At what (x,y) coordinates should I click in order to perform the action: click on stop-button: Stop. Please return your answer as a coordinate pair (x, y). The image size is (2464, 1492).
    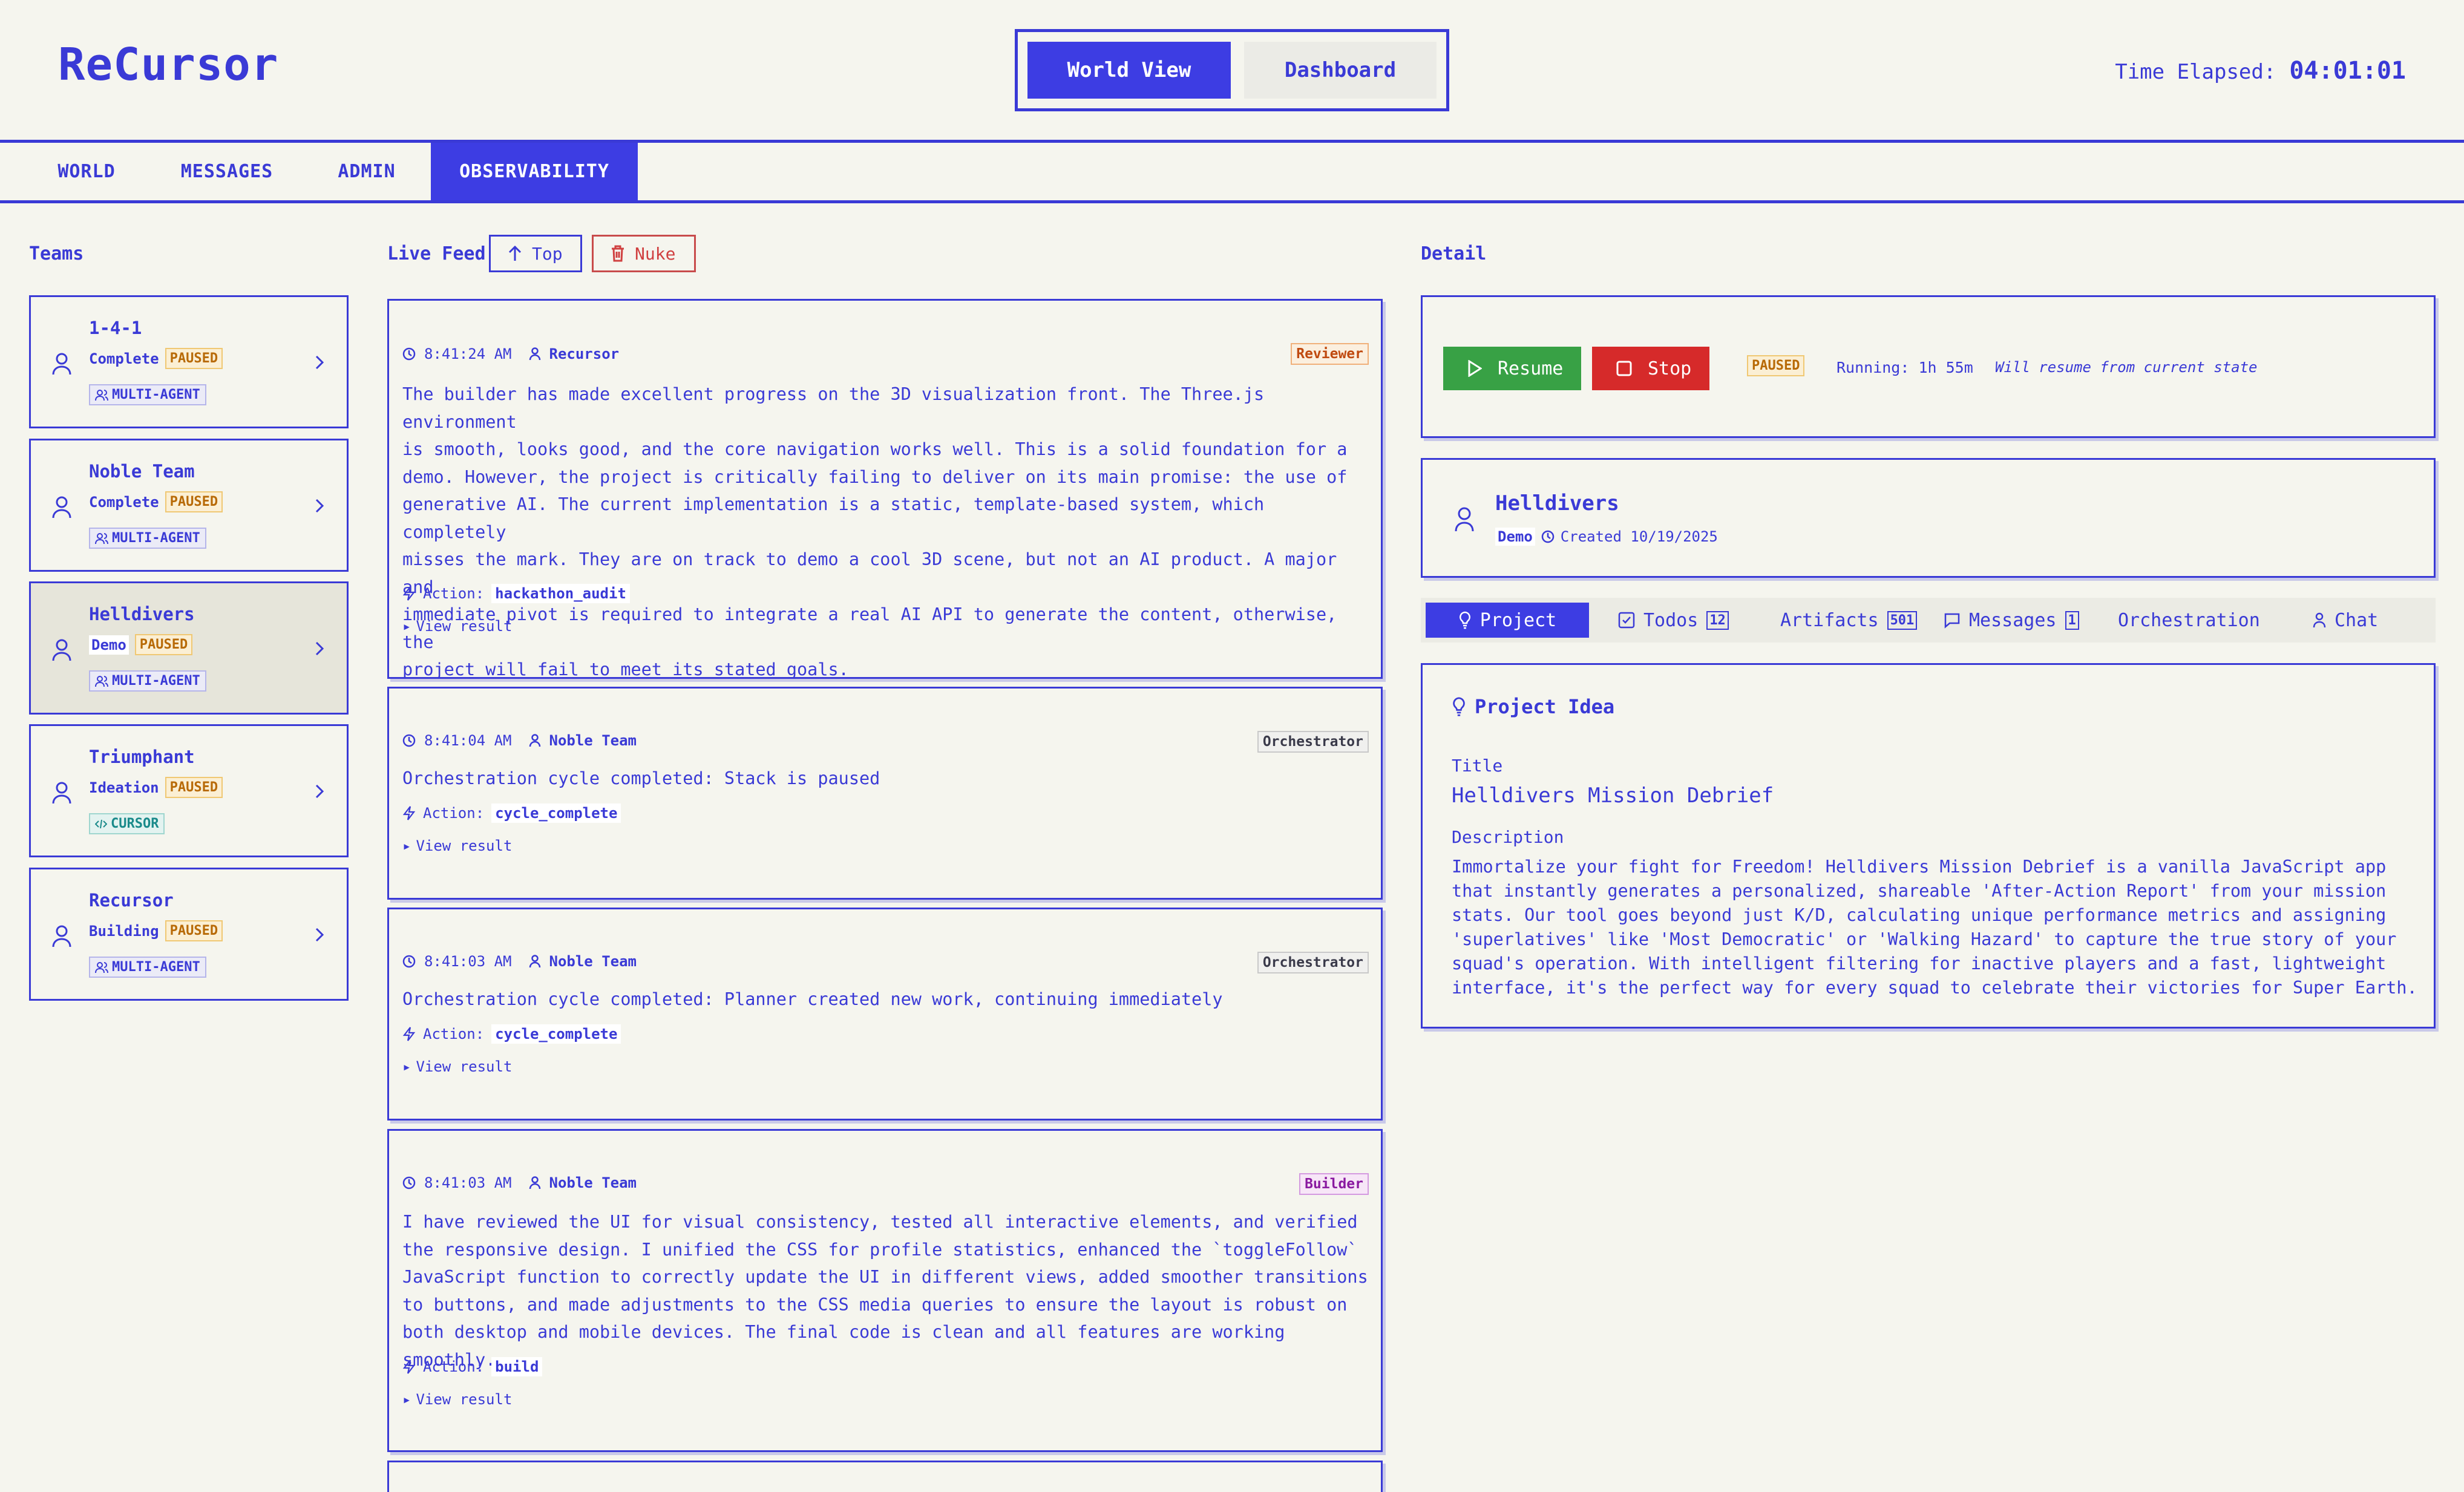
    Looking at the image, I should click on (1650, 369).